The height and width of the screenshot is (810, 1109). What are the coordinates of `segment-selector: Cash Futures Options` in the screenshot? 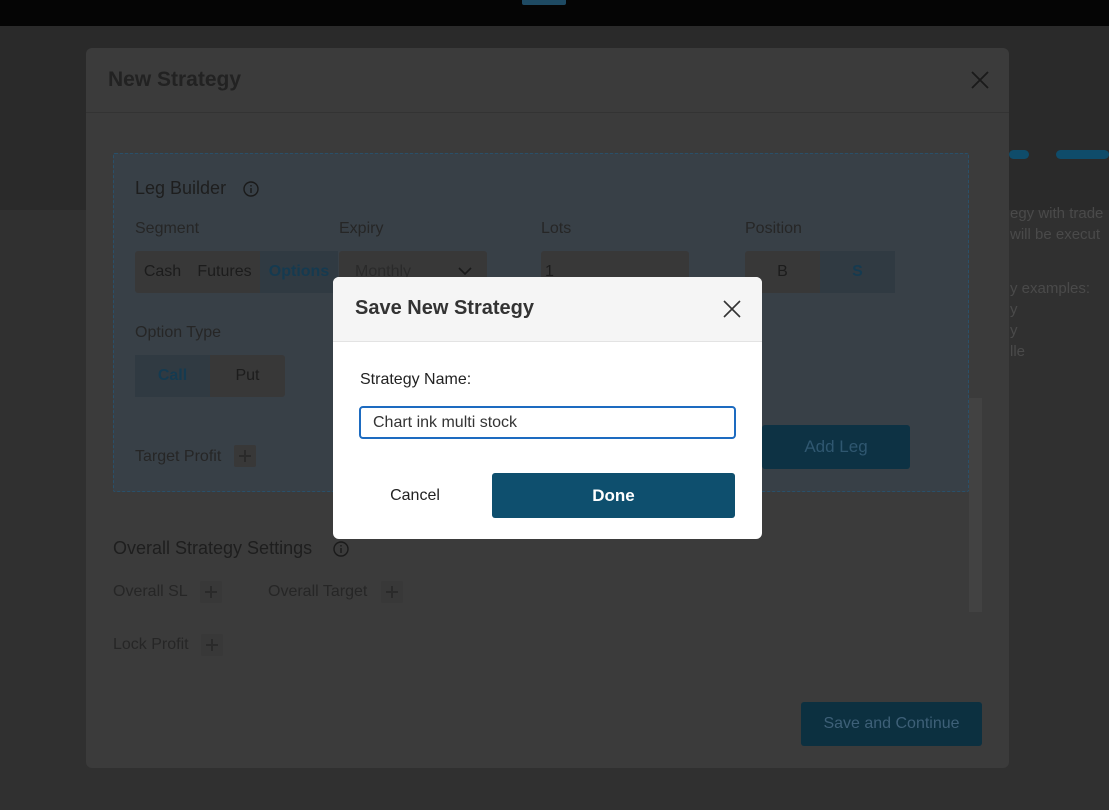 It's located at (236, 272).